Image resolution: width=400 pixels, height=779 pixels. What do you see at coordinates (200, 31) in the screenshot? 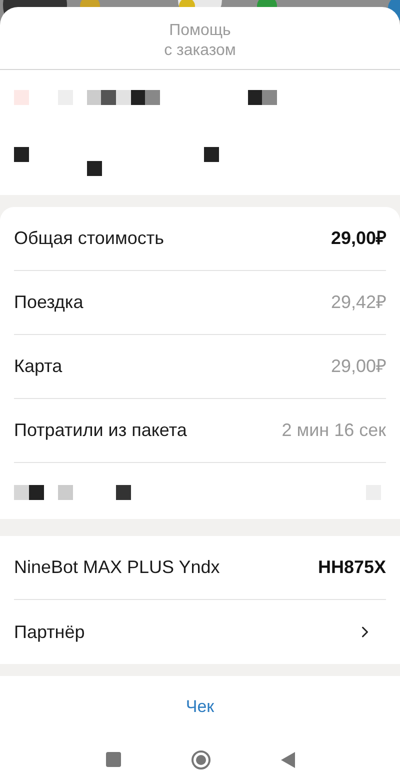
I see `sheet-title: Помощь` at bounding box center [200, 31].